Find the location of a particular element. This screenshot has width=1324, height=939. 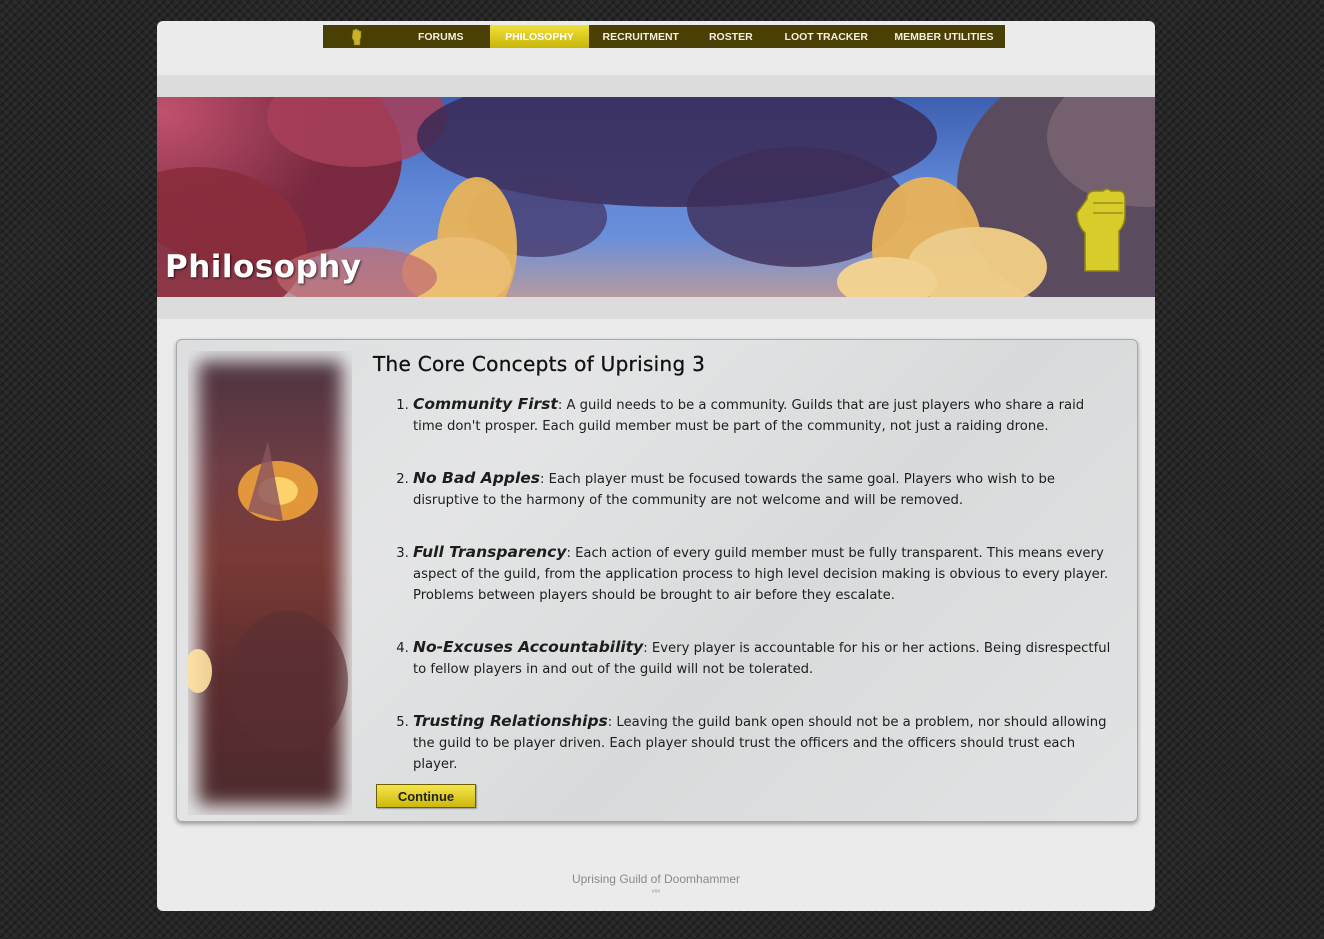

nav-item-member-utilities: MEMBER UTILITIES is located at coordinates (944, 36).